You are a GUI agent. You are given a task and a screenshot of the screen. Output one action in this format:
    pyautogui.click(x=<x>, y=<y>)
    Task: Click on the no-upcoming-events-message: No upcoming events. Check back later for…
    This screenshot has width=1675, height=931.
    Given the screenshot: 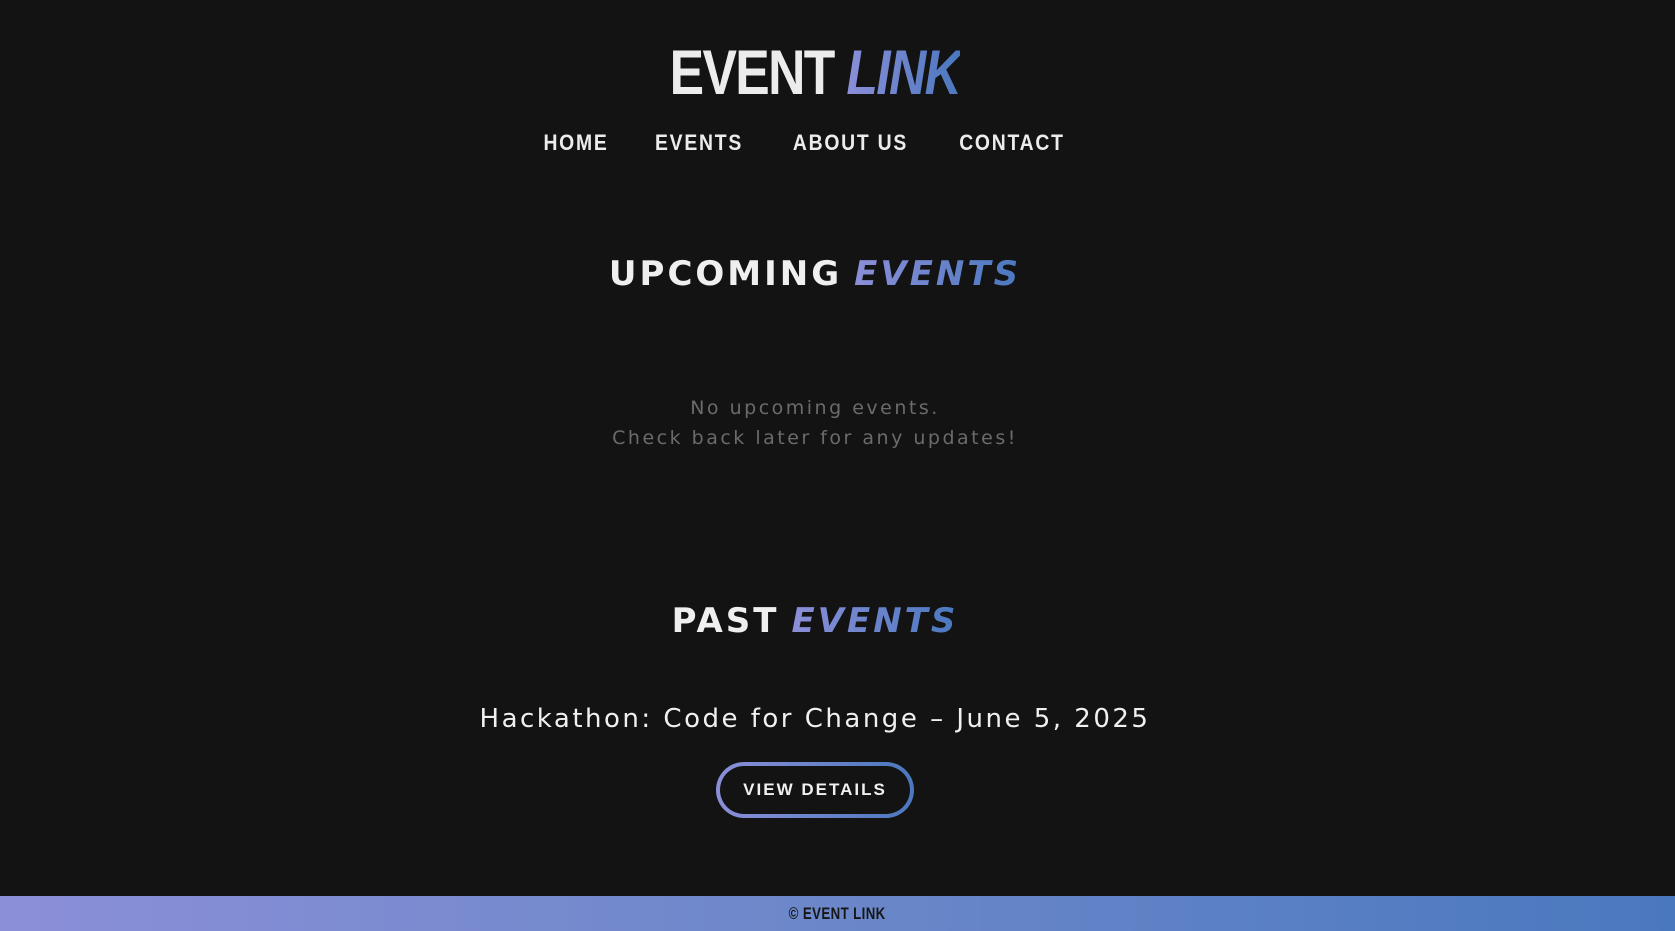 What is the action you would take?
    pyautogui.click(x=815, y=423)
    